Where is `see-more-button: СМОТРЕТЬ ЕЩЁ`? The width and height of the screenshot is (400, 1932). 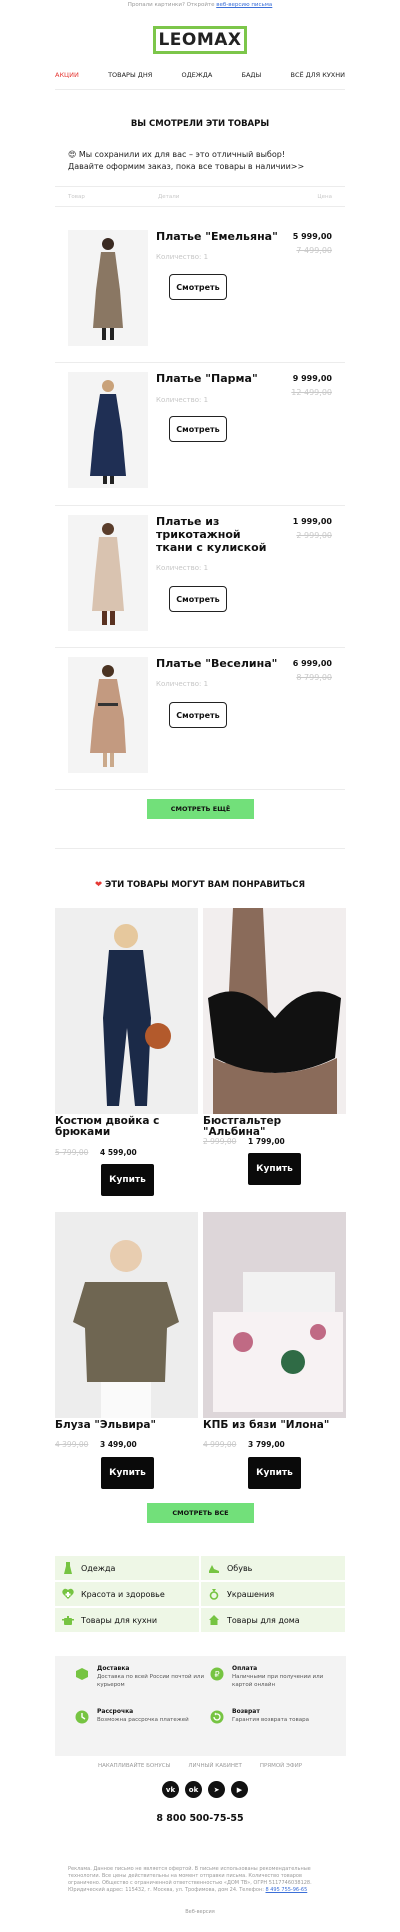 see-more-button: СМОТРЕТЬ ЕЩЁ is located at coordinates (200, 809).